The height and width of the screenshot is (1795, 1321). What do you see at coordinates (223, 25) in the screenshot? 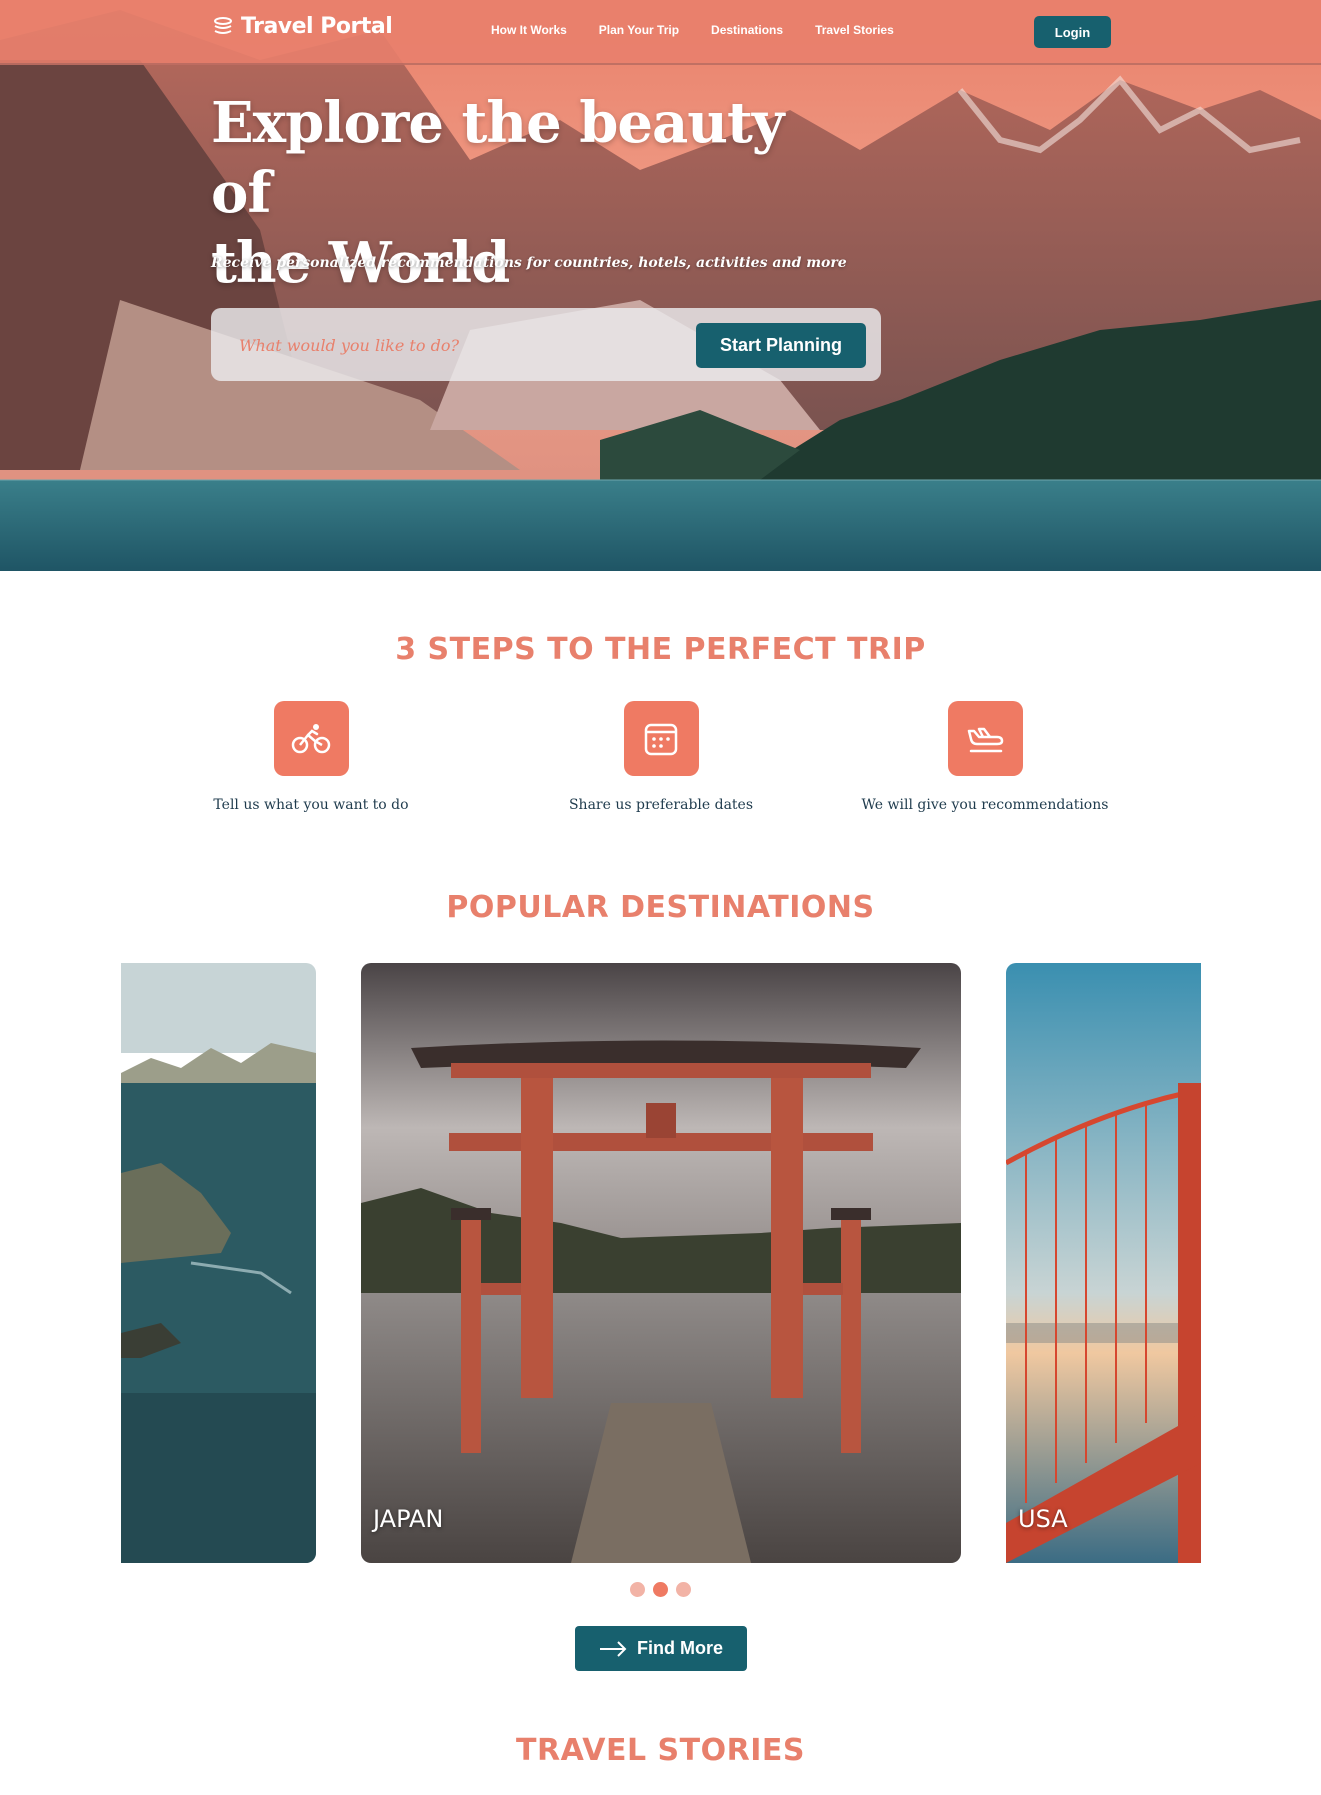
I see `stack-logo-icon` at bounding box center [223, 25].